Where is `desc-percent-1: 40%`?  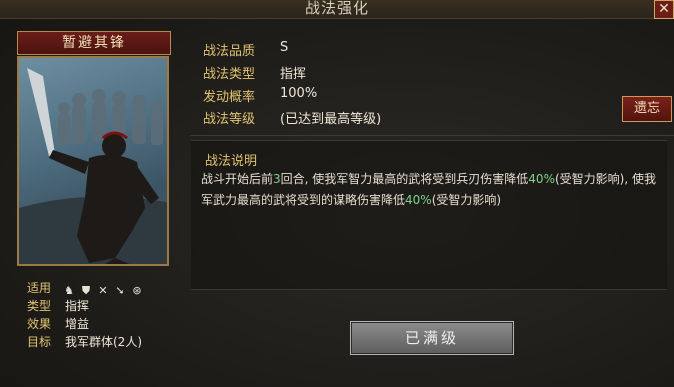 desc-percent-1: 40% is located at coordinates (541, 179).